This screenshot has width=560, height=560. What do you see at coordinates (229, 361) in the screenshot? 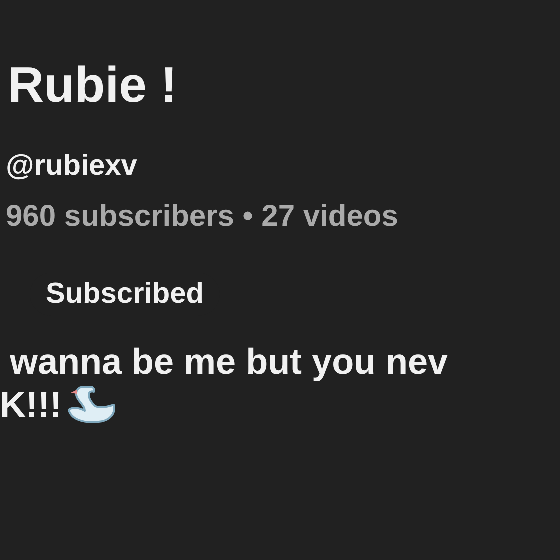
I see `bio-text: wanna be me but you nev` at bounding box center [229, 361].